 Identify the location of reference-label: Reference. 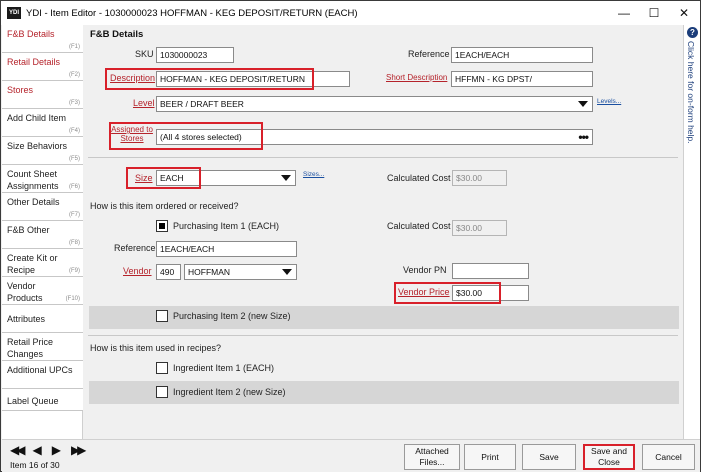
(429, 54).